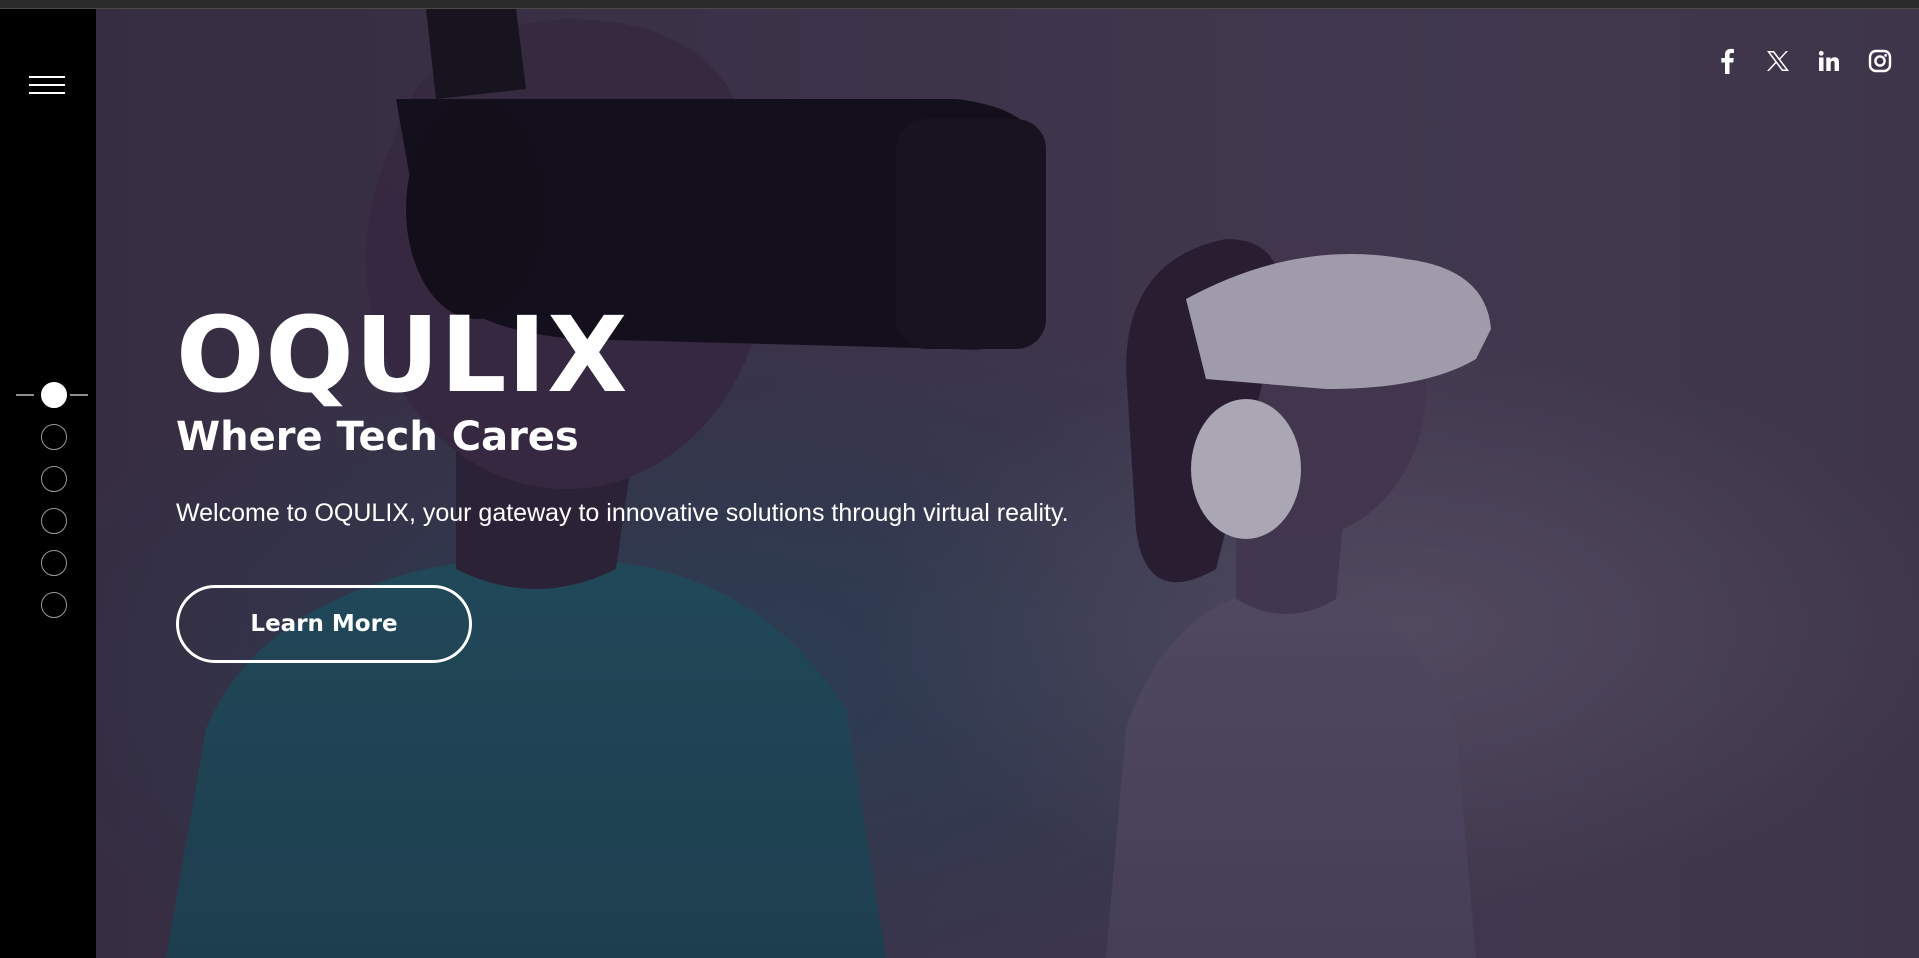 This screenshot has width=1919, height=958. Describe the element at coordinates (1803, 60) in the screenshot. I see `social-links` at that location.